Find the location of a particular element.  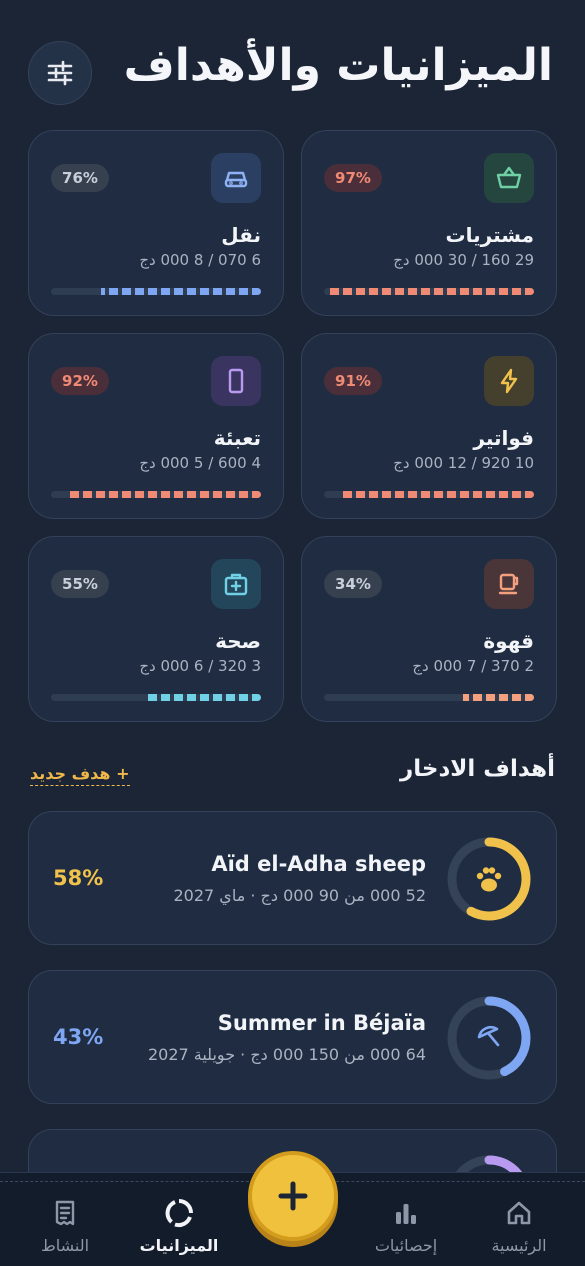

nav-stats: إحصائيات is located at coordinates (406, 1225).